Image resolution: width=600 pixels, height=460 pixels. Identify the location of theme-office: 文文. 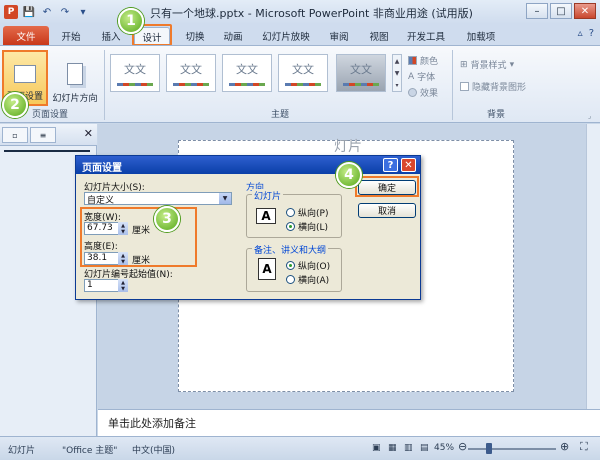
(135, 73).